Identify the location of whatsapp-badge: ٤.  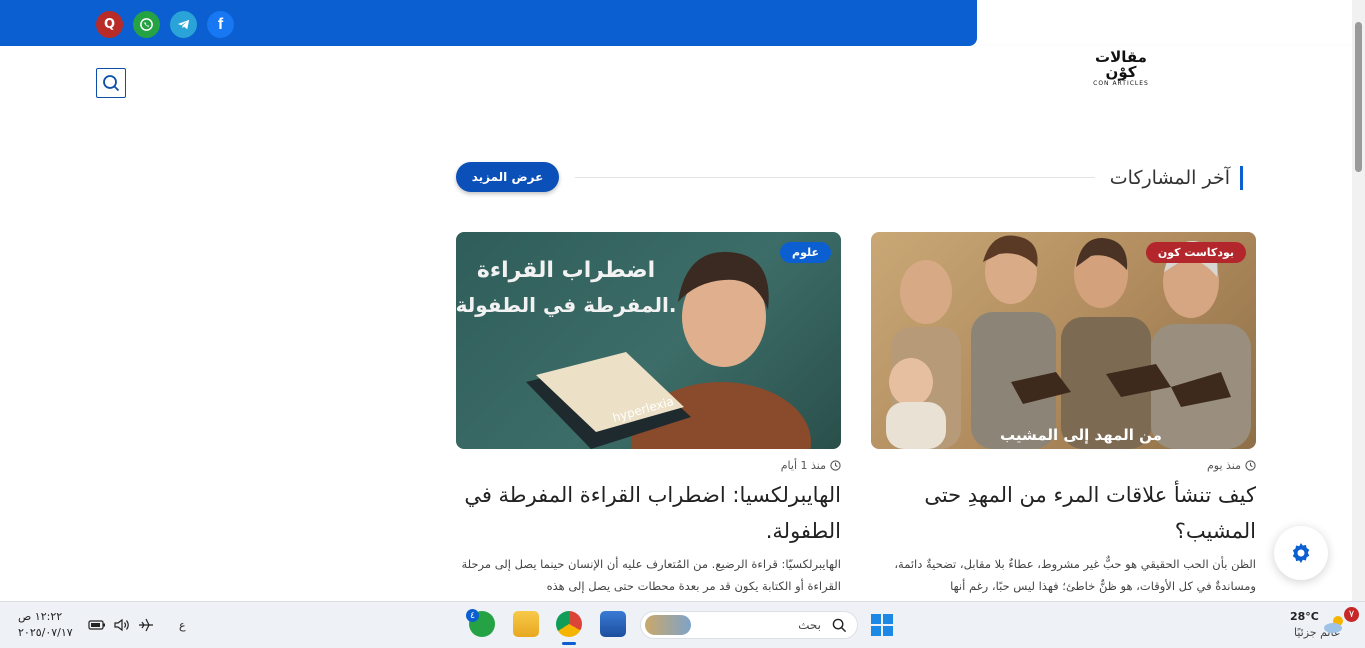
(472, 615).